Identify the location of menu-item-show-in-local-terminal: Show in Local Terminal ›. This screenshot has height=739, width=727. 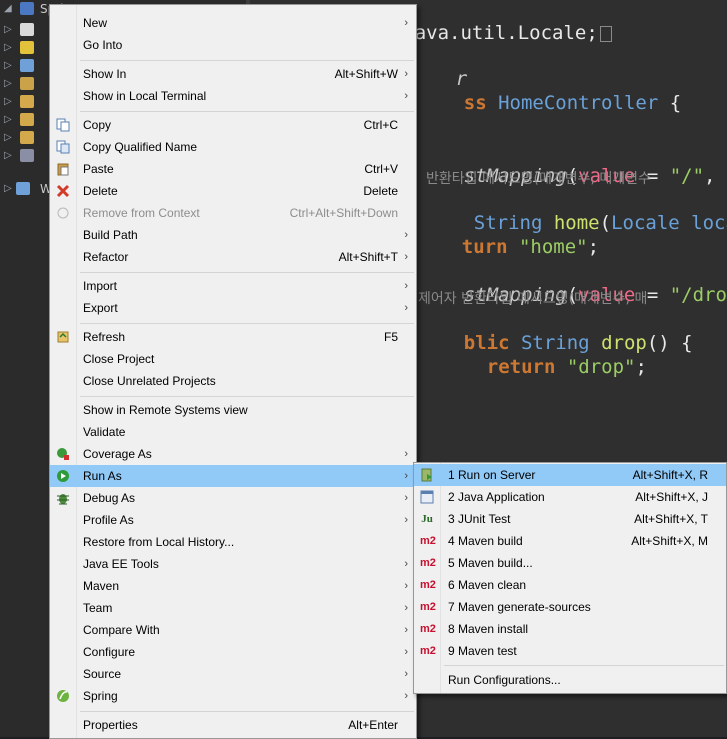
(233, 96).